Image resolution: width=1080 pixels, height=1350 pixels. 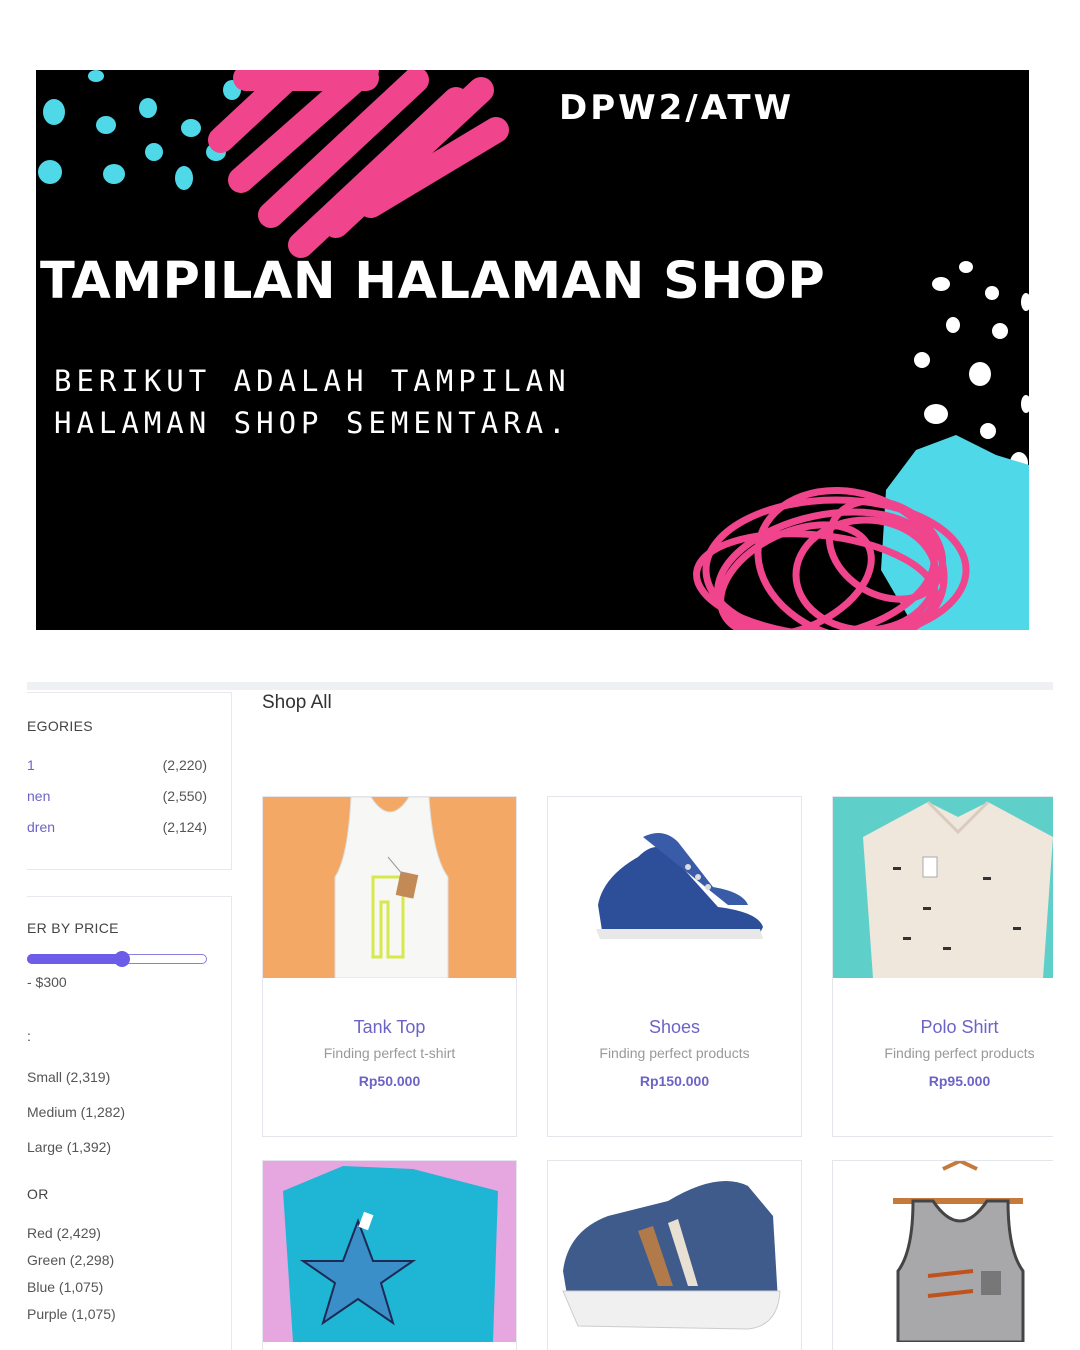 I want to click on polo-shirt-image, so click(x=943, y=887).